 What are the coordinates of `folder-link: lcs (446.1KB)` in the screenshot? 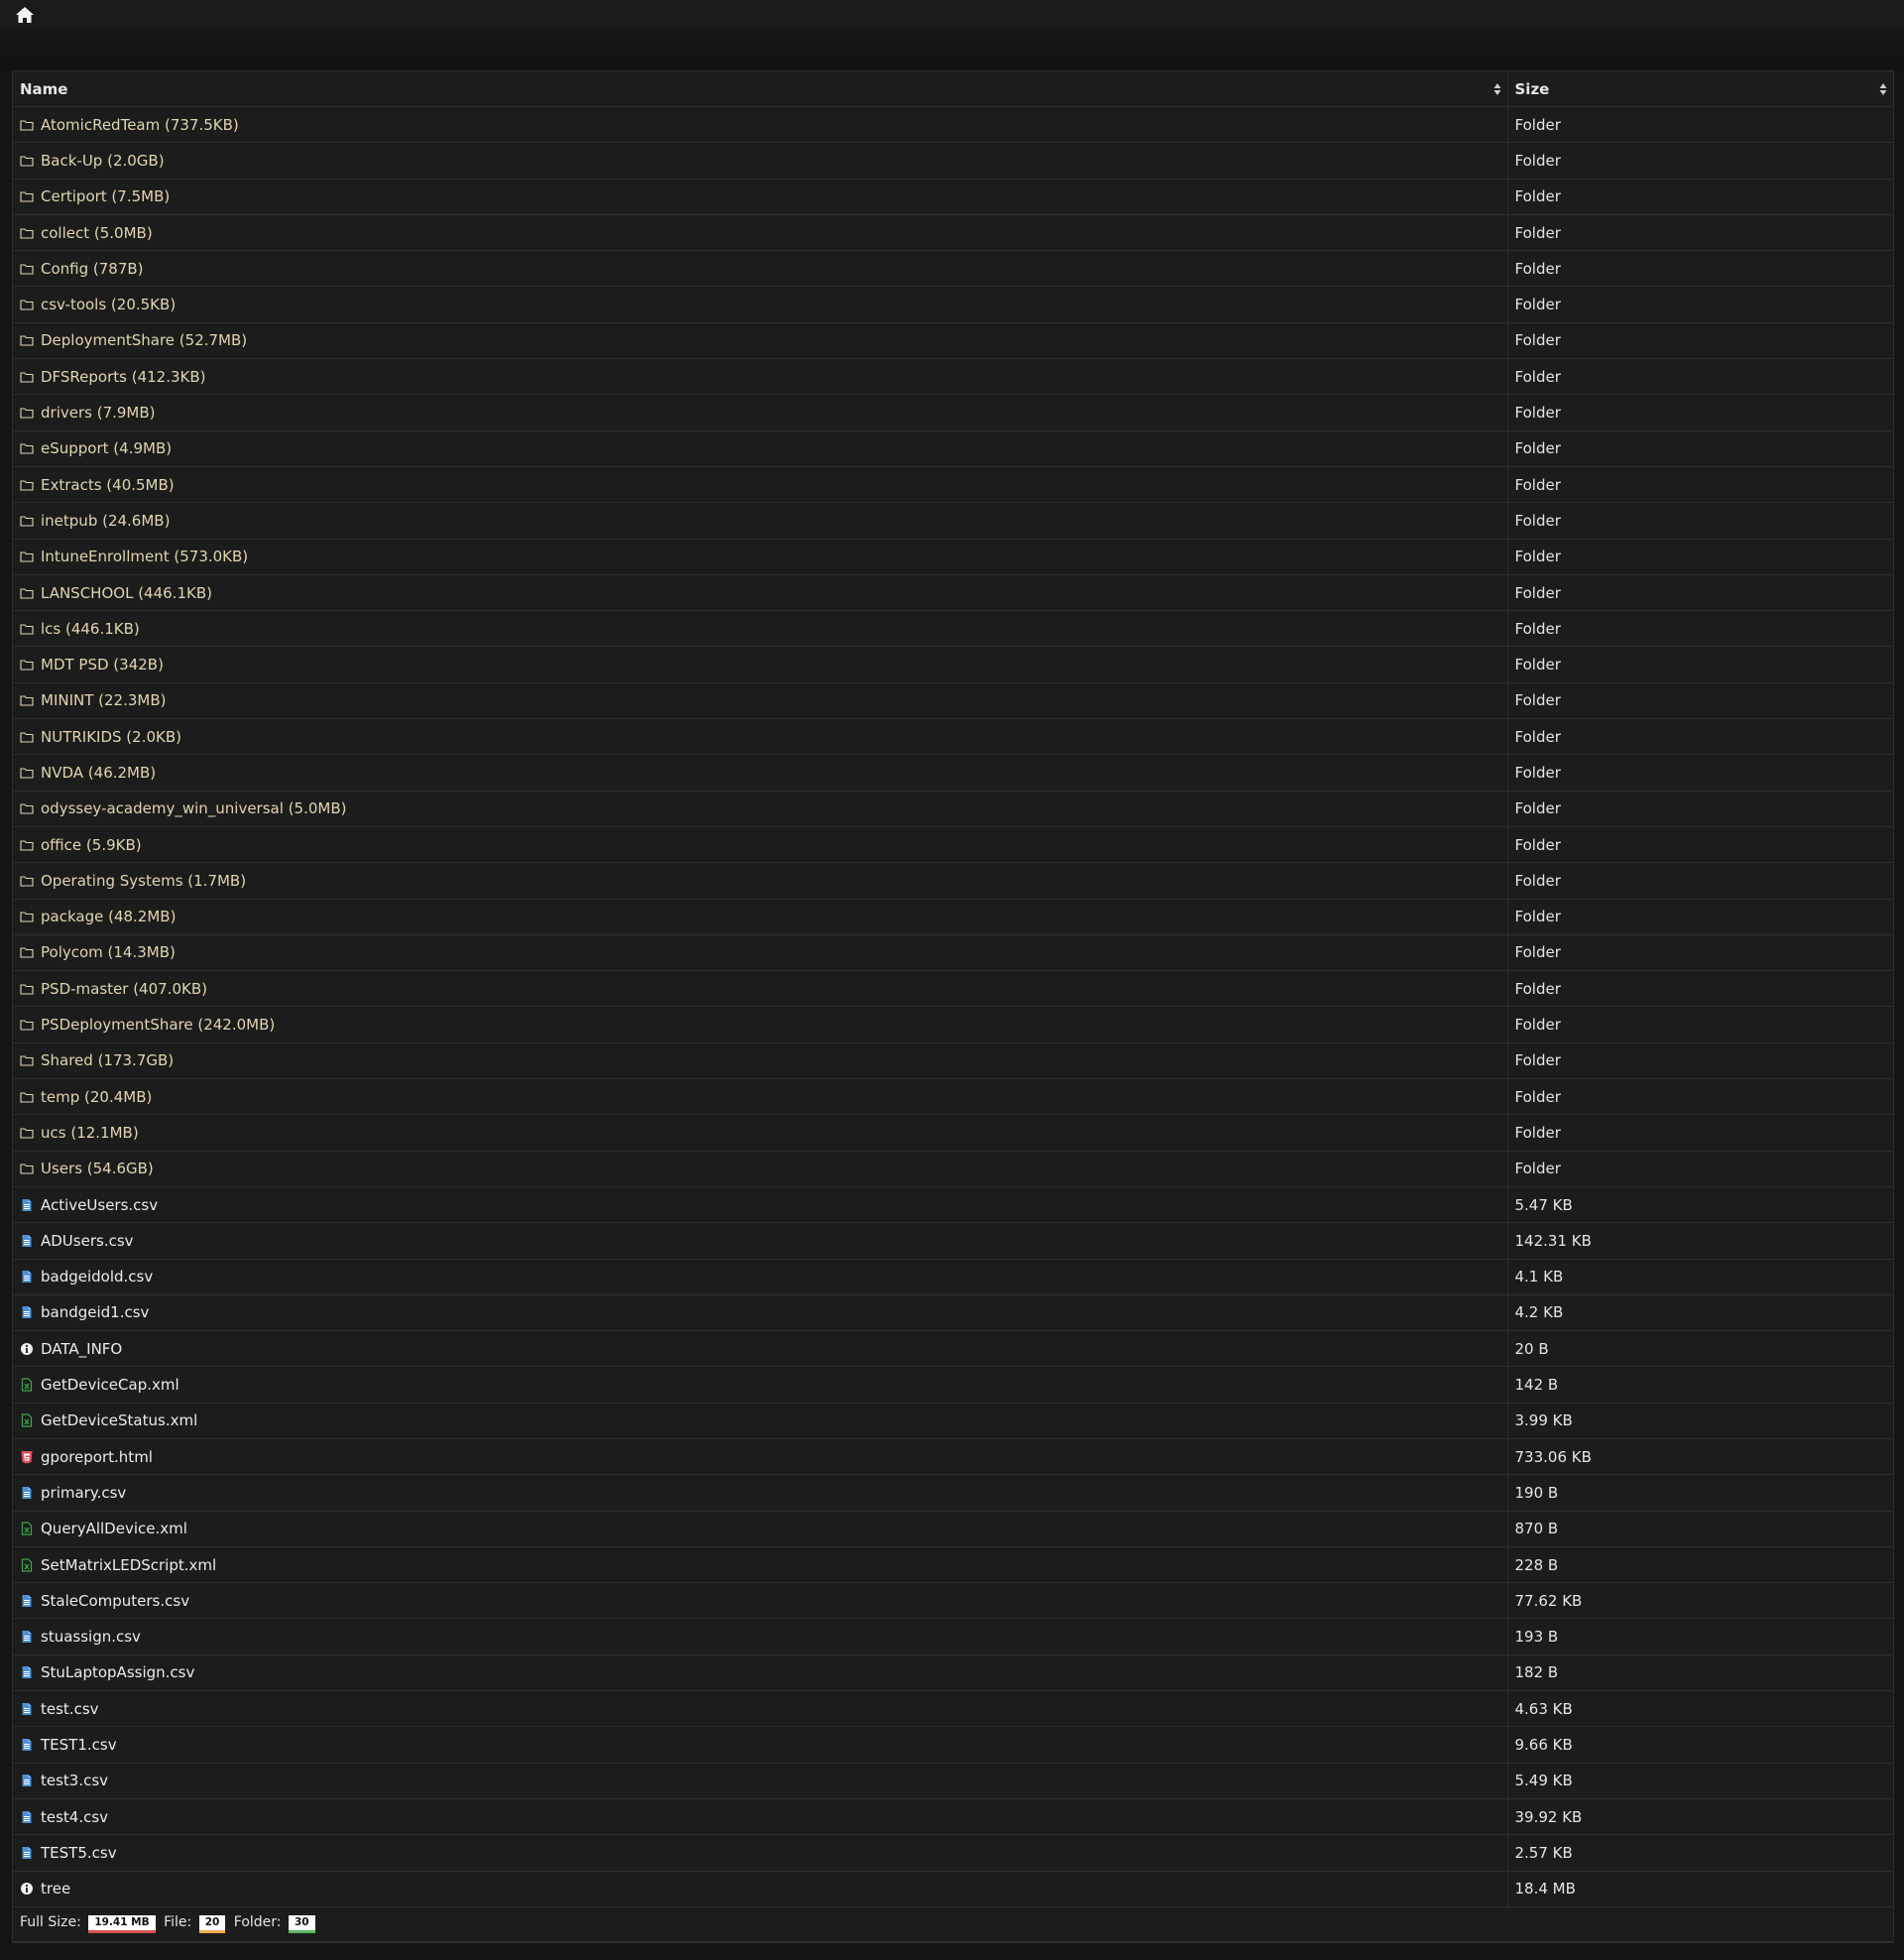 It's located at (90, 629).